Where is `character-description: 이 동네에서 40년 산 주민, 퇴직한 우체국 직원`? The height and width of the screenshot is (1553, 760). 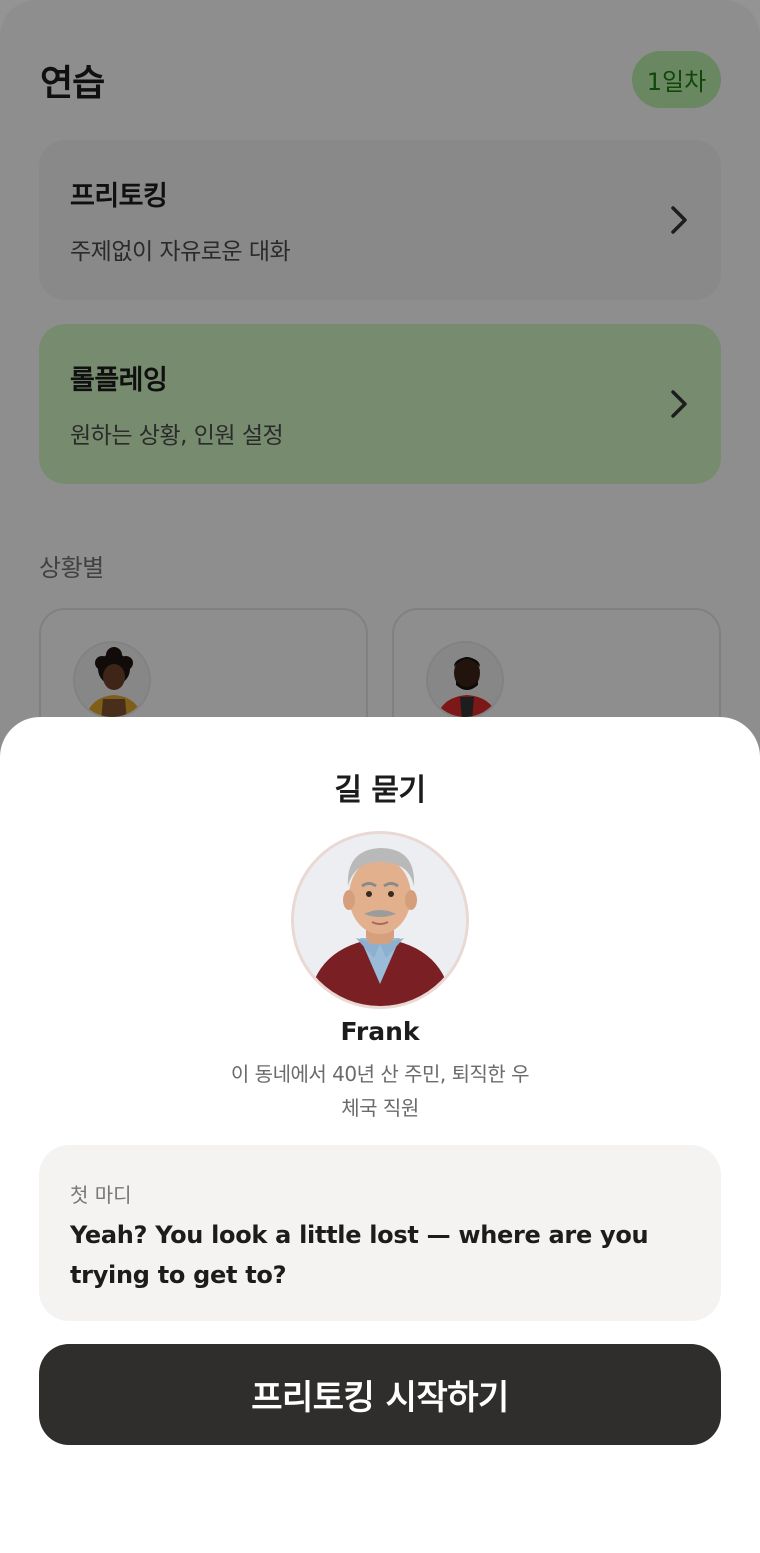
character-description: 이 동네에서 40년 산 주민, 퇴직한 우체국 직원 is located at coordinates (380, 1091).